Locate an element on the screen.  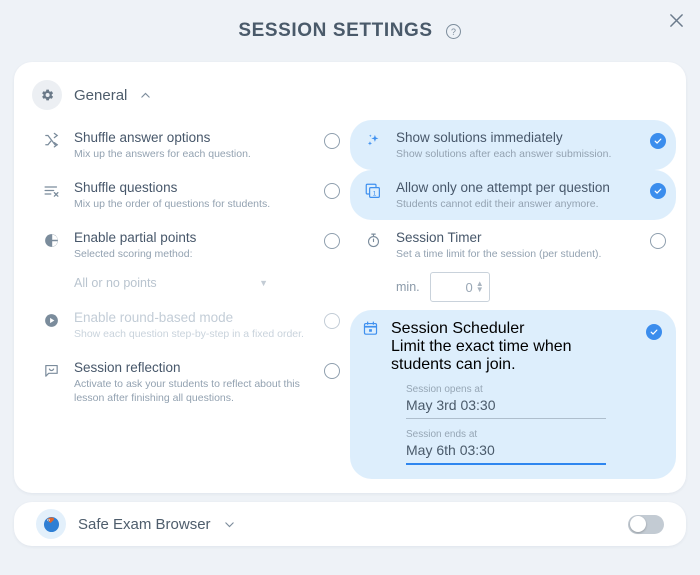
stepper-arrows-icon: ▲ ▼ is located at coordinates (480, 287).